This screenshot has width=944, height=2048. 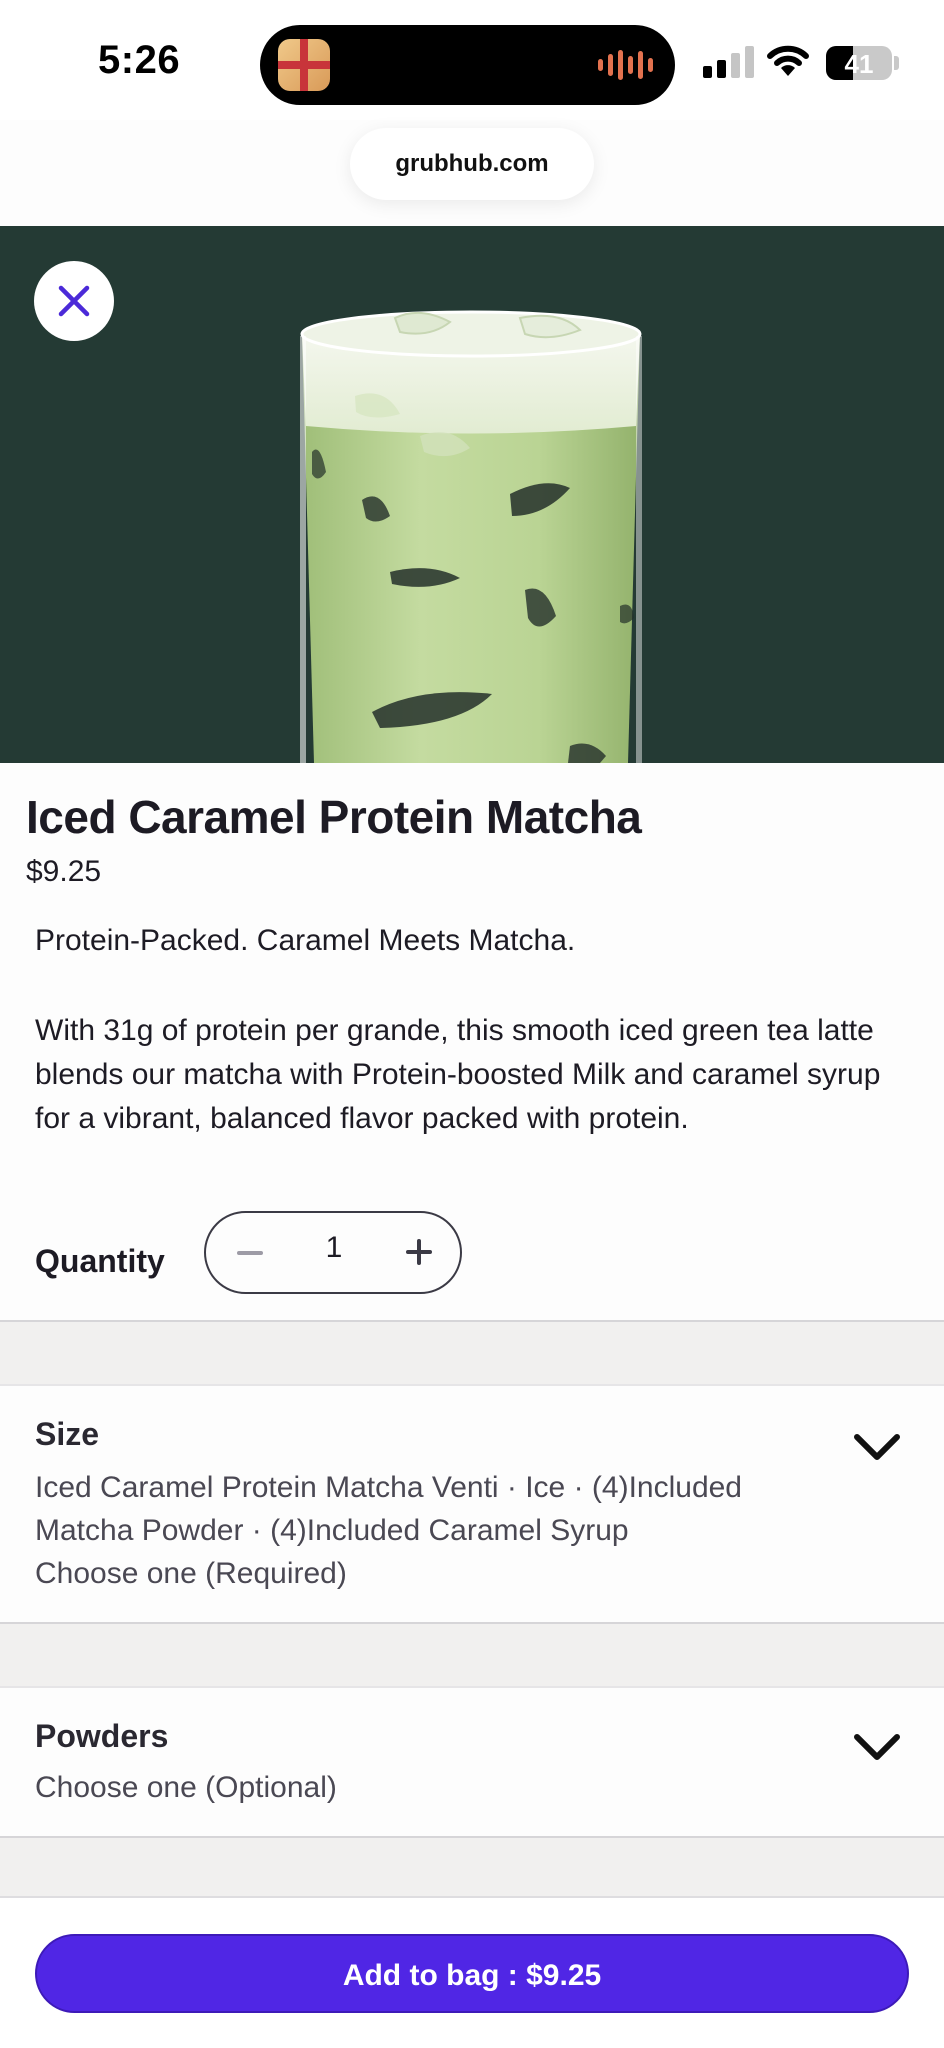 What do you see at coordinates (139, 60) in the screenshot?
I see `status-time: 5:26` at bounding box center [139, 60].